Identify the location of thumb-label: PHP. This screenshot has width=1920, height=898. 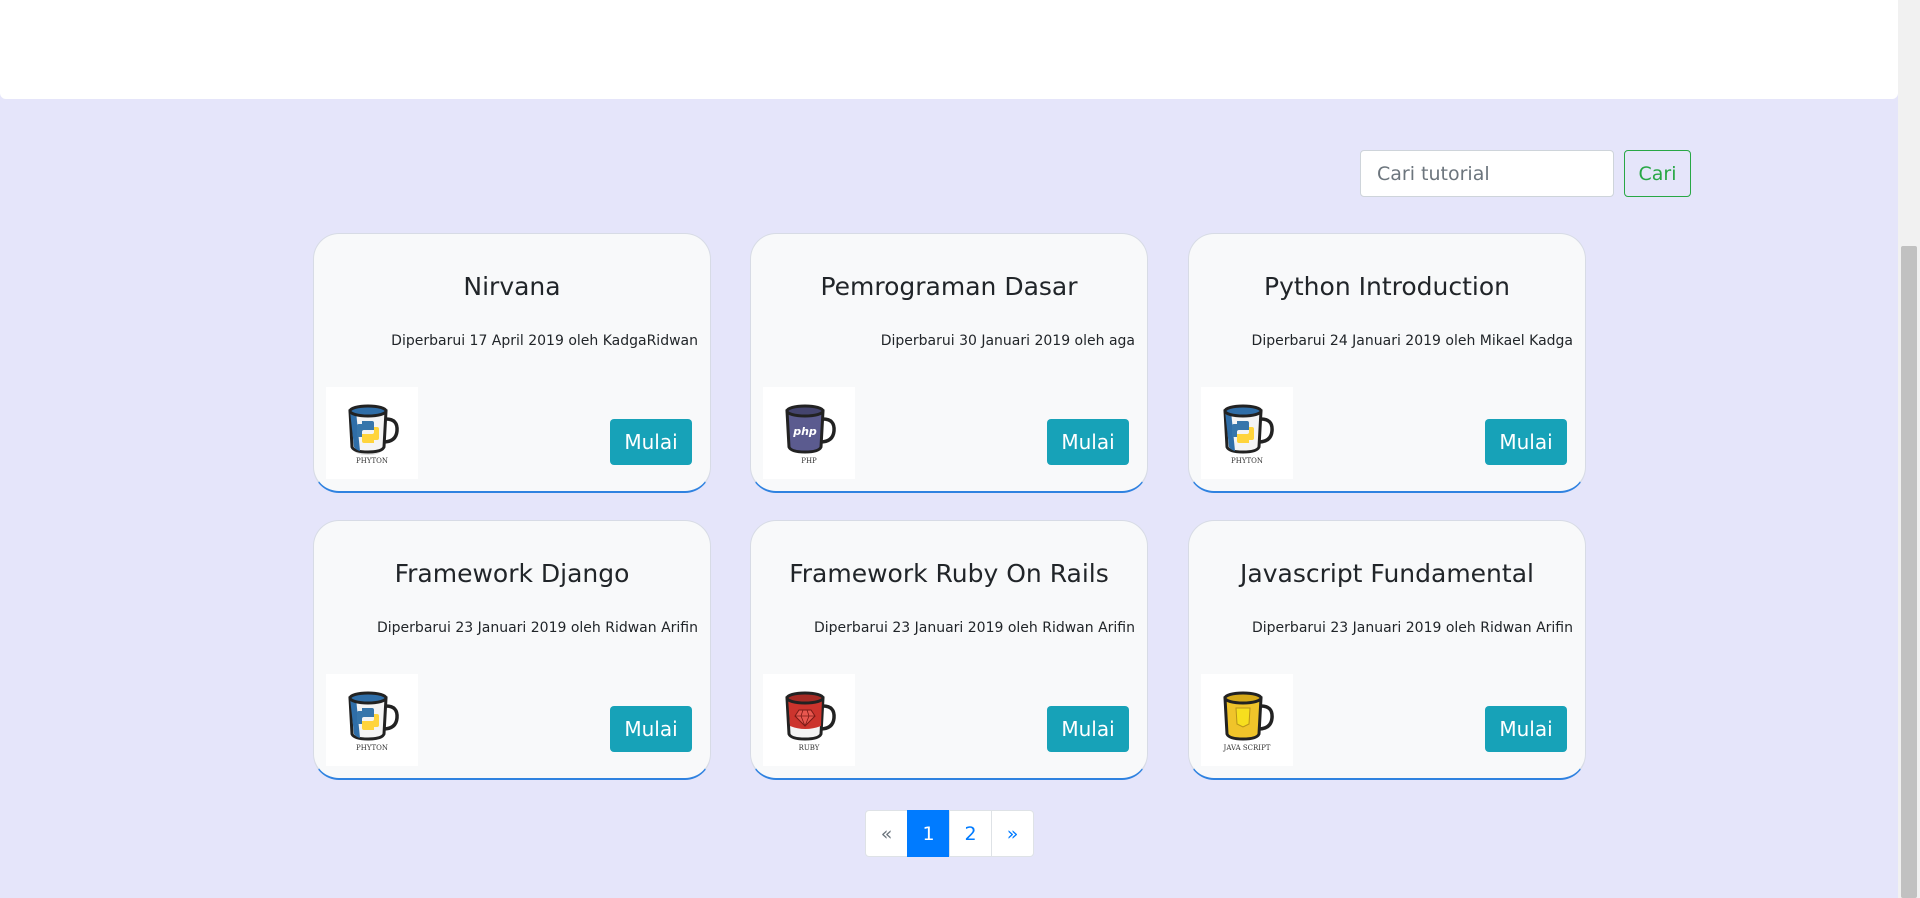
(809, 461).